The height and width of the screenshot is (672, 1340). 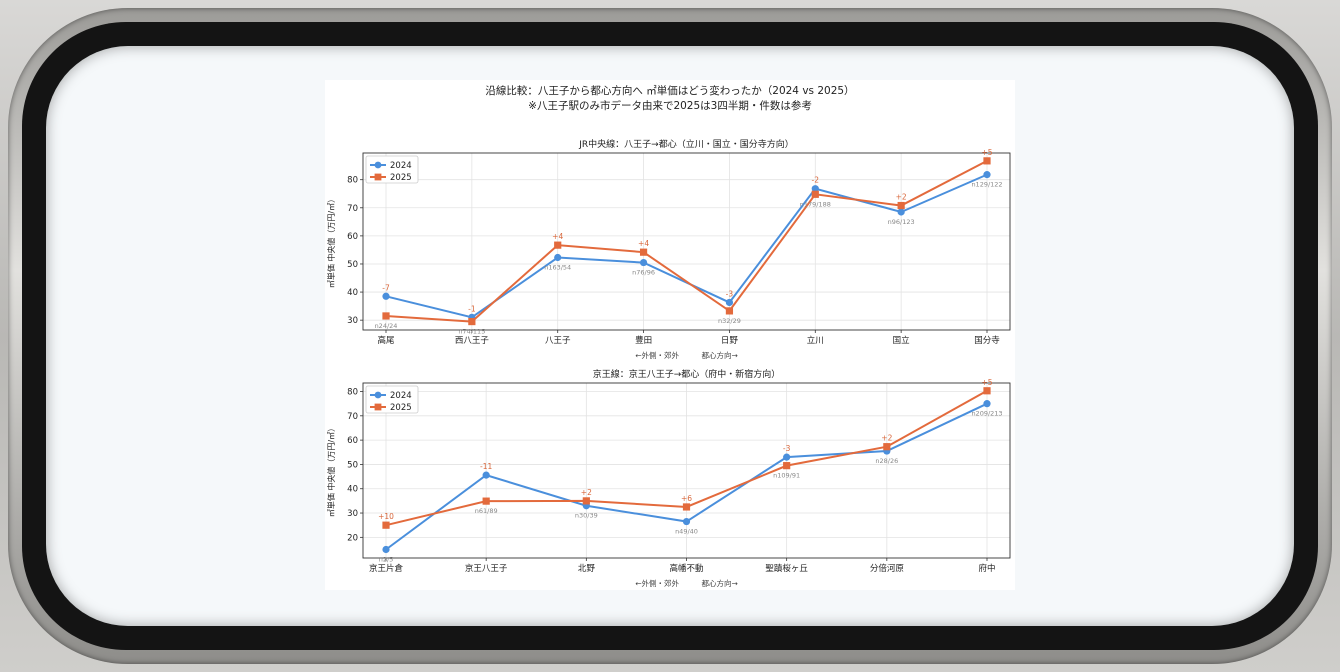 What do you see at coordinates (686, 568) in the screenshot?
I see `x-tick-label: 高幡不動` at bounding box center [686, 568].